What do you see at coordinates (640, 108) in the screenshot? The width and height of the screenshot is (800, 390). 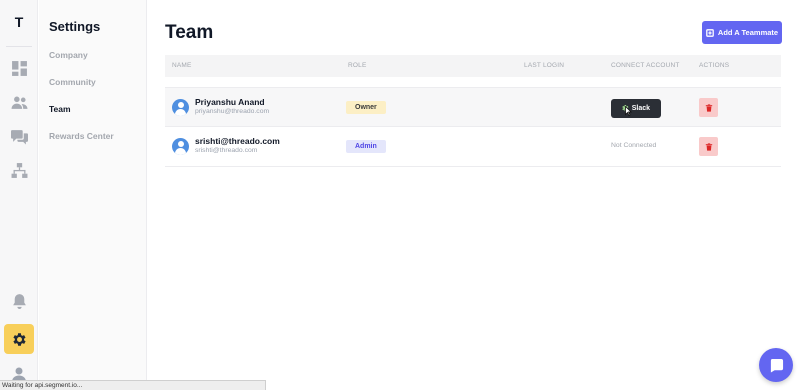 I see `slack-label: Slack` at bounding box center [640, 108].